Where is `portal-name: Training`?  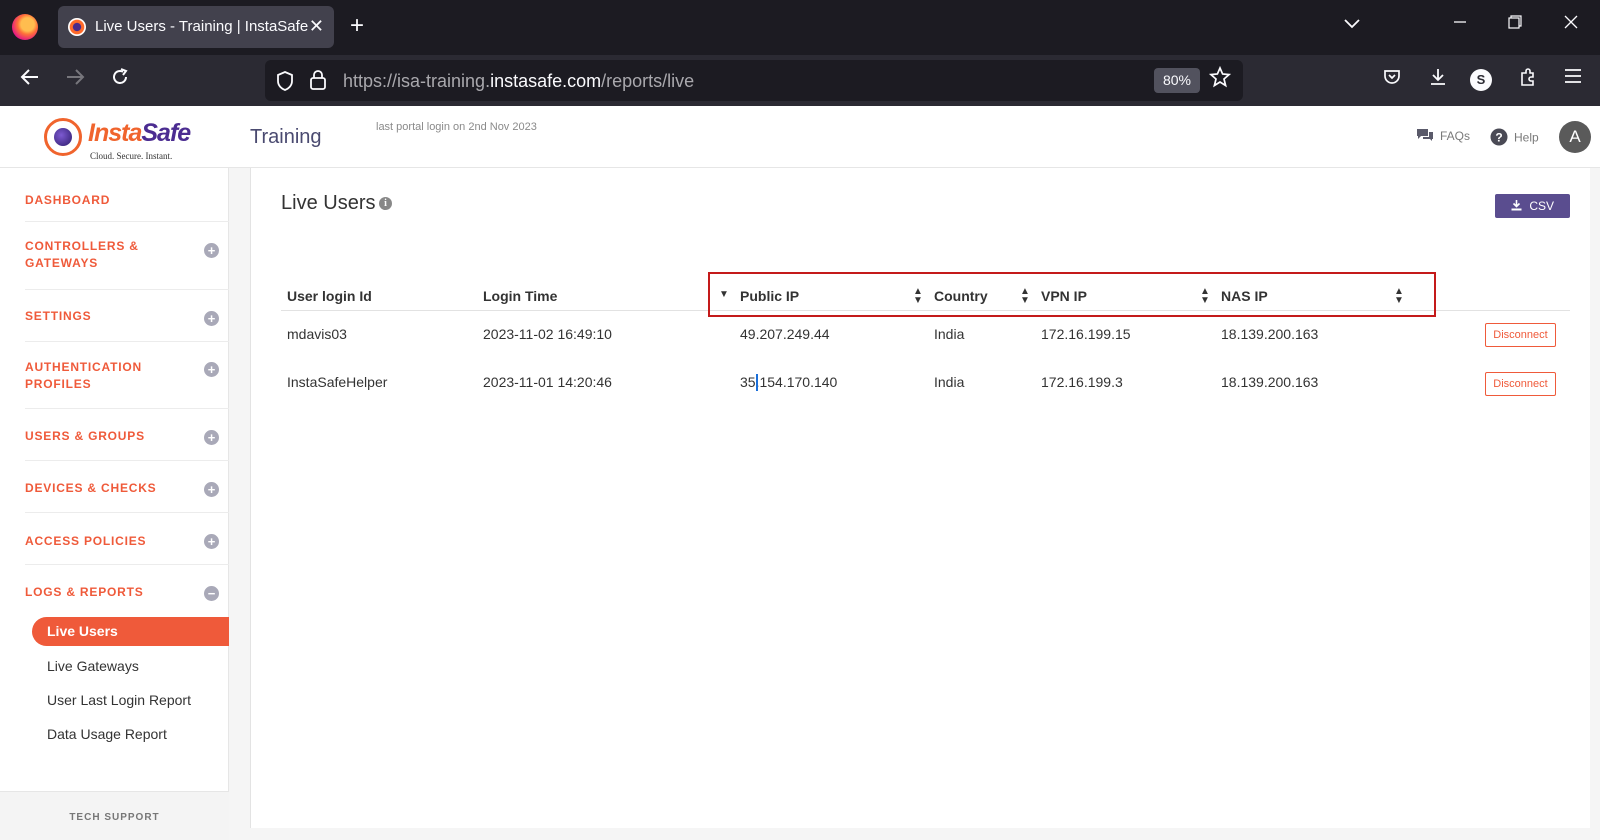 portal-name: Training is located at coordinates (286, 137).